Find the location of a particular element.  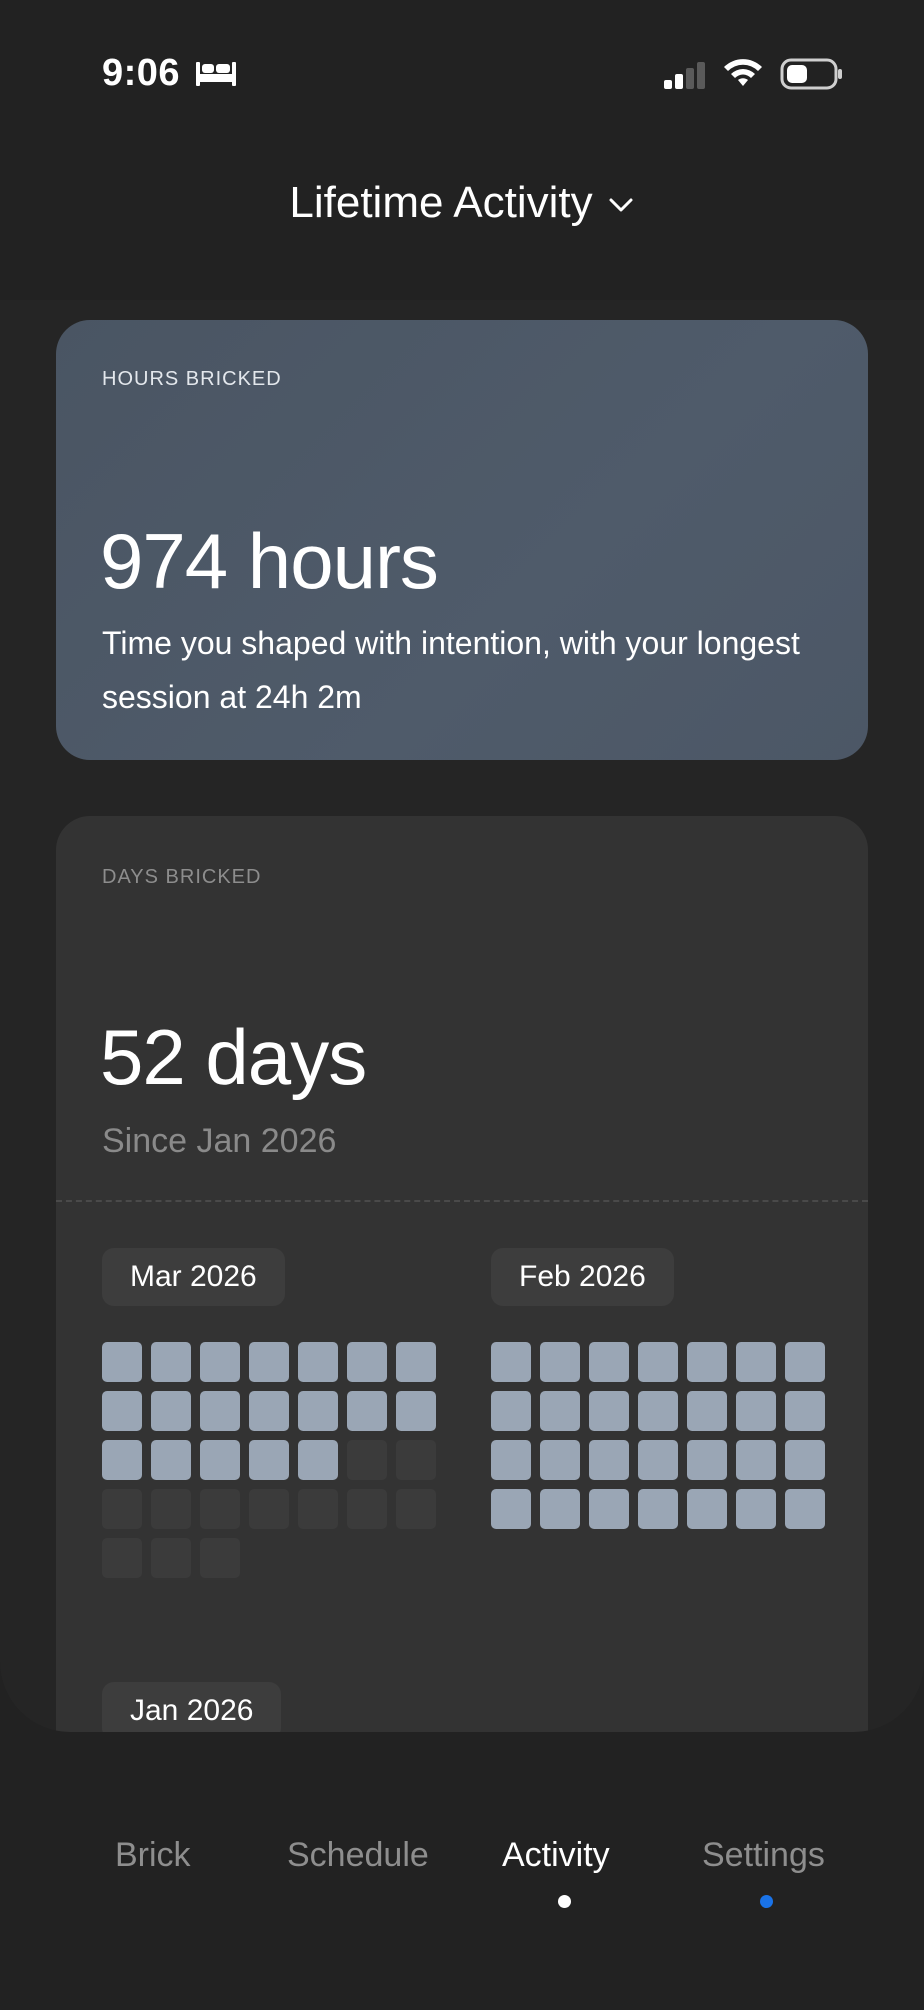

tab-settings: Settings is located at coordinates (763, 1855).